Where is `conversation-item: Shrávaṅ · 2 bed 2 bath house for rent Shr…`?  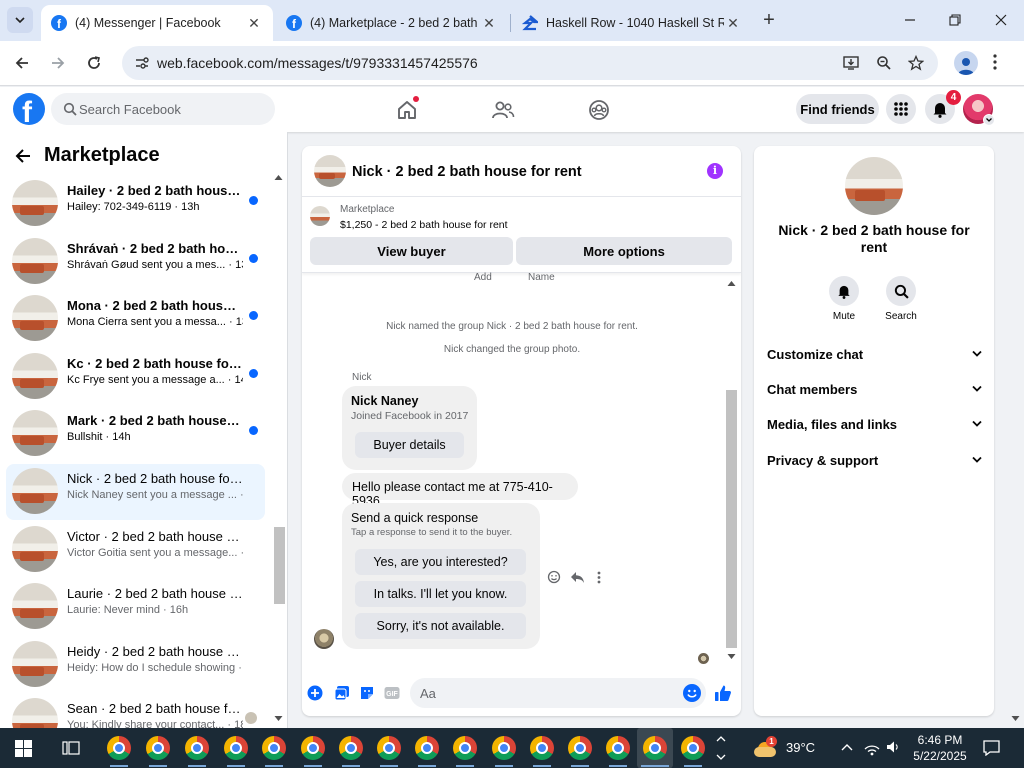
conversation-item: Shrávaṅ · 2 bed 2 bath house for rent Shr… is located at coordinates (135, 262).